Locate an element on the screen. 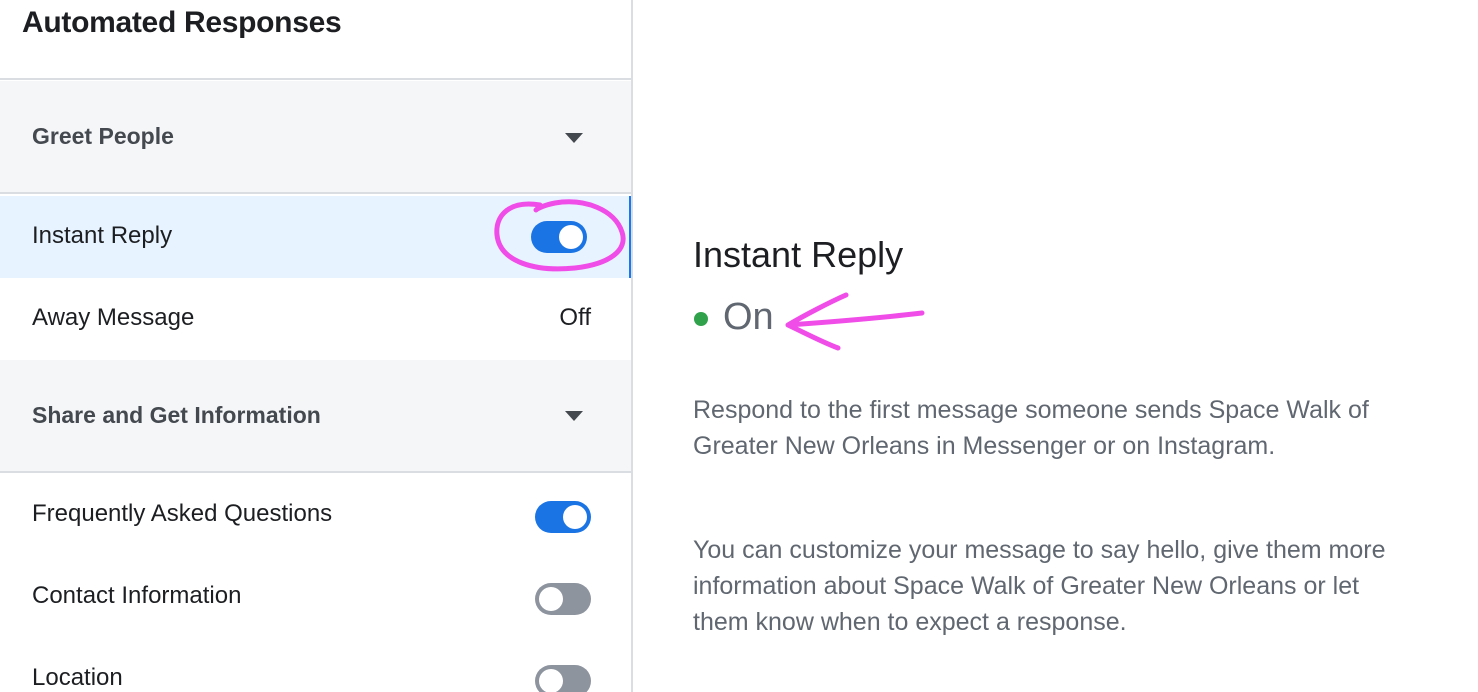 Image resolution: width=1478 pixels, height=692 pixels. row-label: Contact Information is located at coordinates (137, 595).